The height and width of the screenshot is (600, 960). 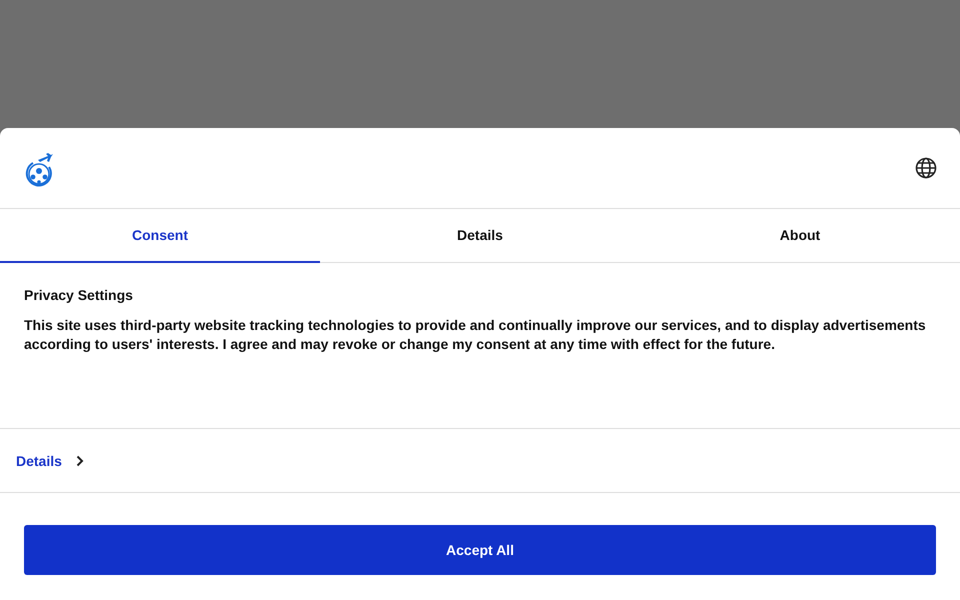 I want to click on accept-all-button: Accept All, so click(x=480, y=550).